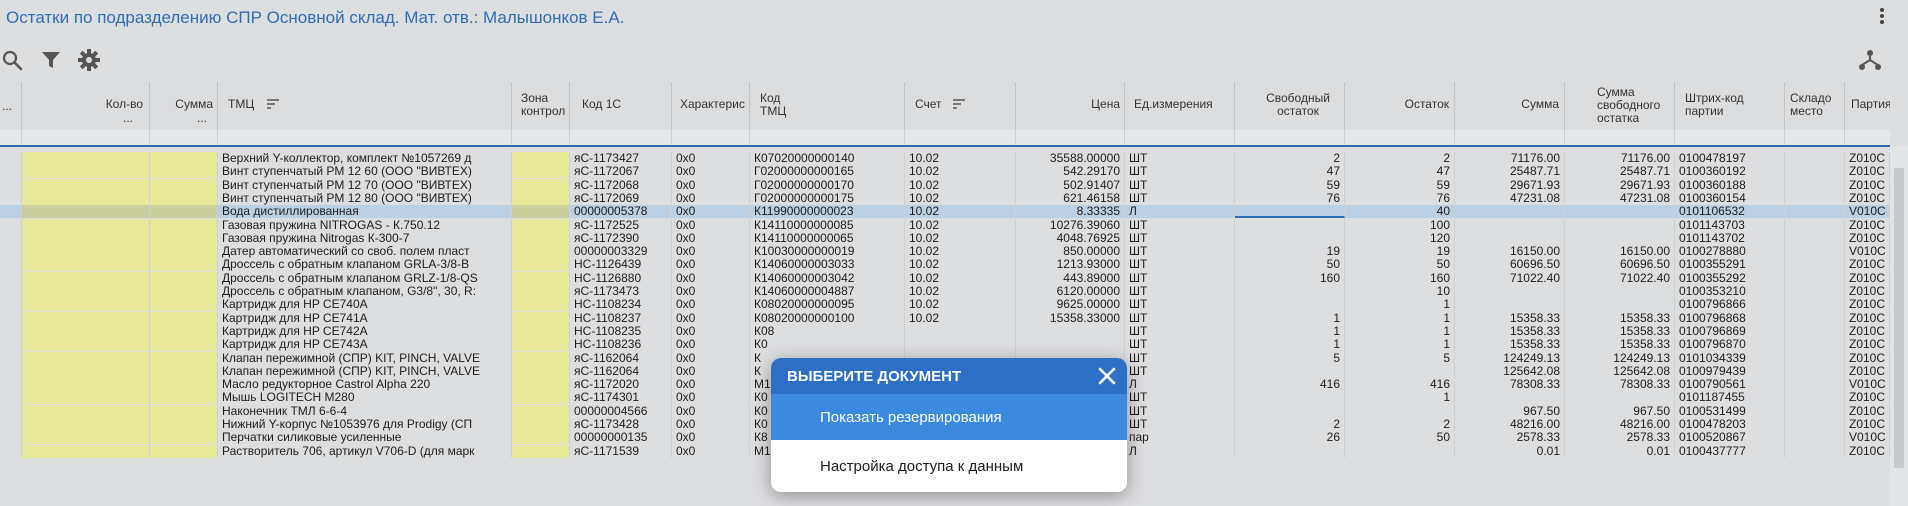  What do you see at coordinates (365, 212) in the screenshot?
I see `cell-tmc: Вода дистиллированная` at bounding box center [365, 212].